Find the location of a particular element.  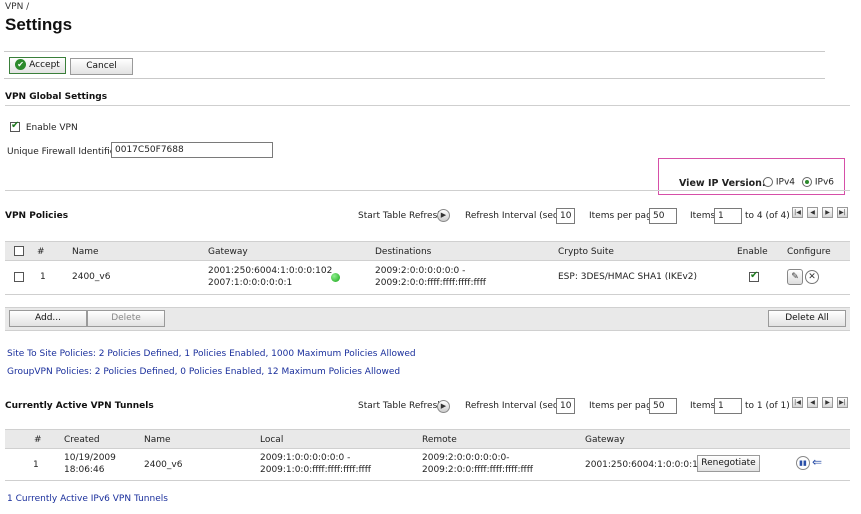

col-destinations: Destinations is located at coordinates (403, 252).